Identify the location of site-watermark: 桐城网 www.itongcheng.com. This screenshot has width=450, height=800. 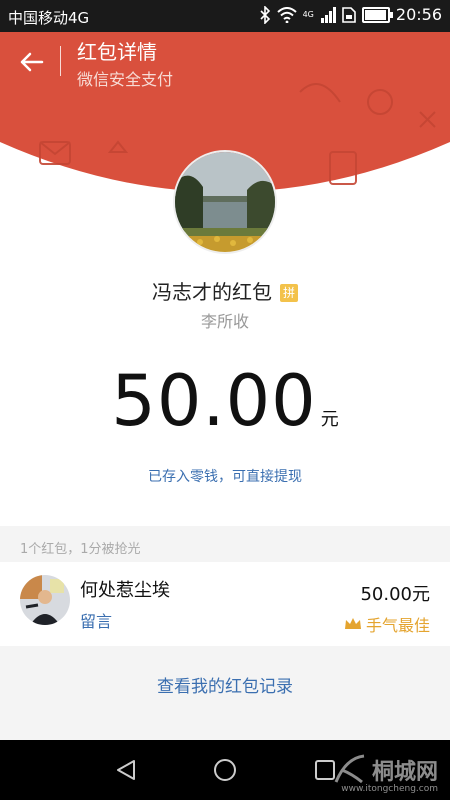
(385, 770).